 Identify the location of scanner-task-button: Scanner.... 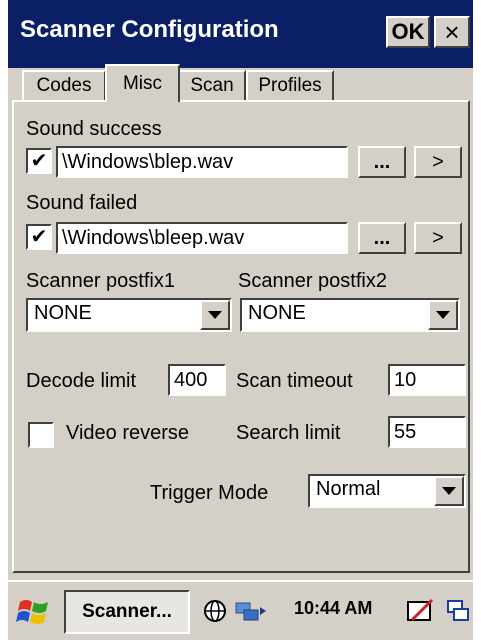
(127, 612).